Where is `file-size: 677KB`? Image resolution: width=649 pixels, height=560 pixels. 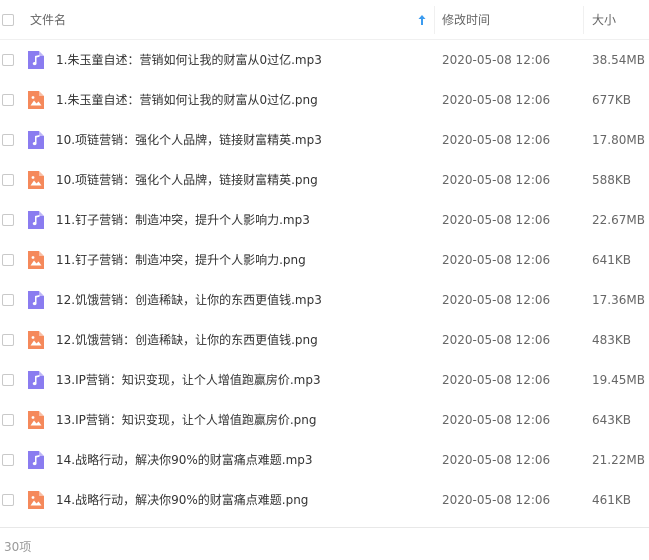 file-size: 677KB is located at coordinates (612, 100).